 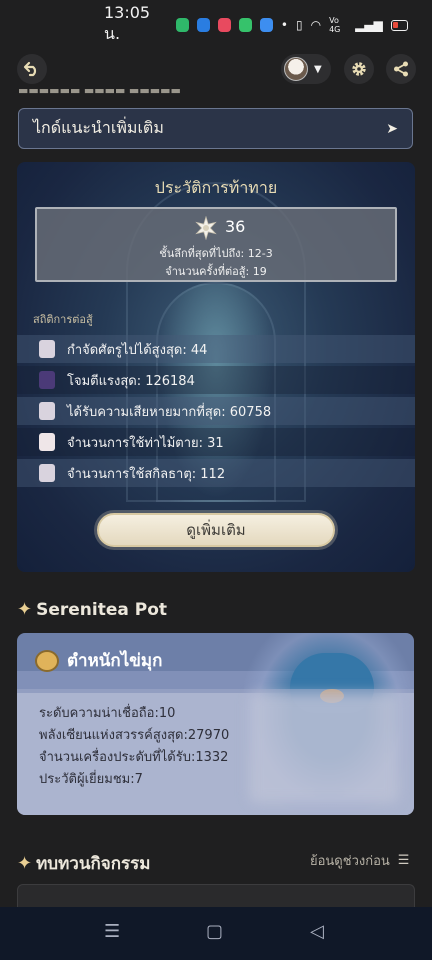 I want to click on gear-icon, so click(x=359, y=69).